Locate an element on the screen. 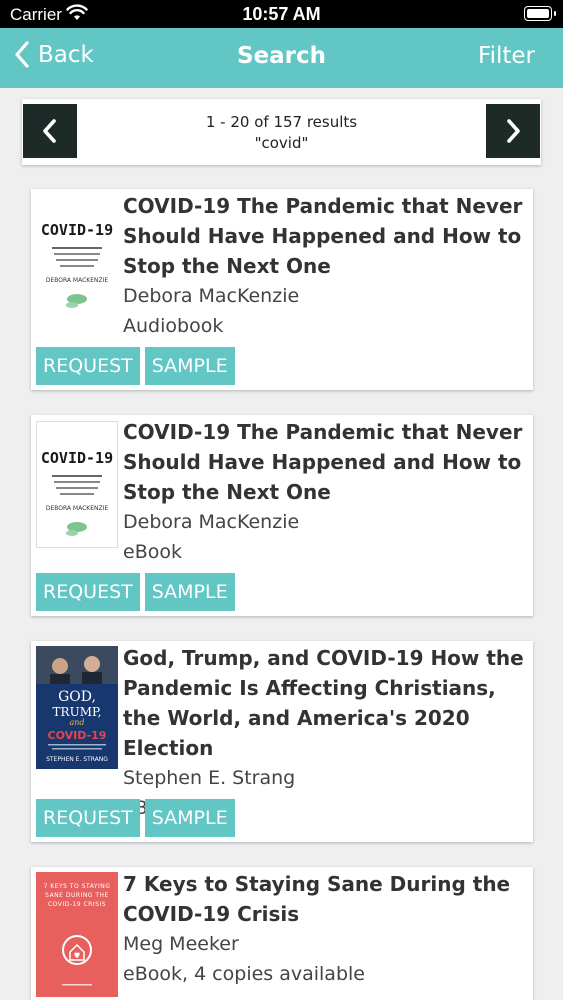 The width and height of the screenshot is (563, 1000). clock: 10:57 AM is located at coordinates (281, 14).